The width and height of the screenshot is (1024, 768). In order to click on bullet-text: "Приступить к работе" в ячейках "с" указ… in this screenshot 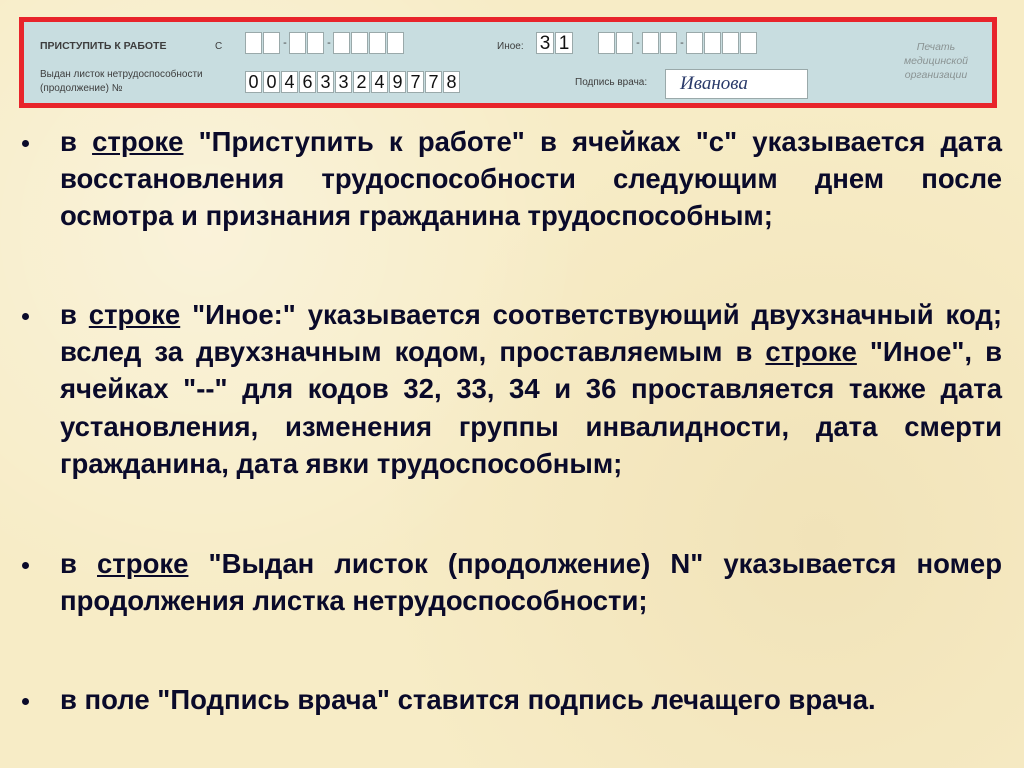, I will do `click(531, 179)`.